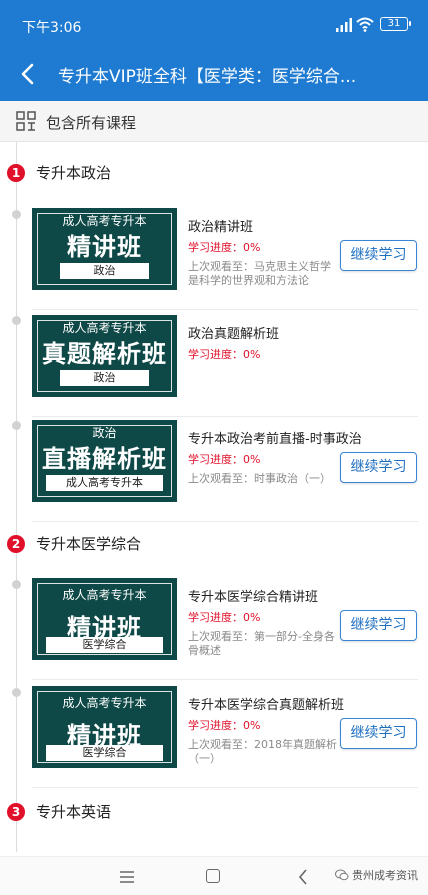  Describe the element at coordinates (261, 643) in the screenshot. I see `last-watched: 上次观看至：第一部分-全身各骨概述` at that location.